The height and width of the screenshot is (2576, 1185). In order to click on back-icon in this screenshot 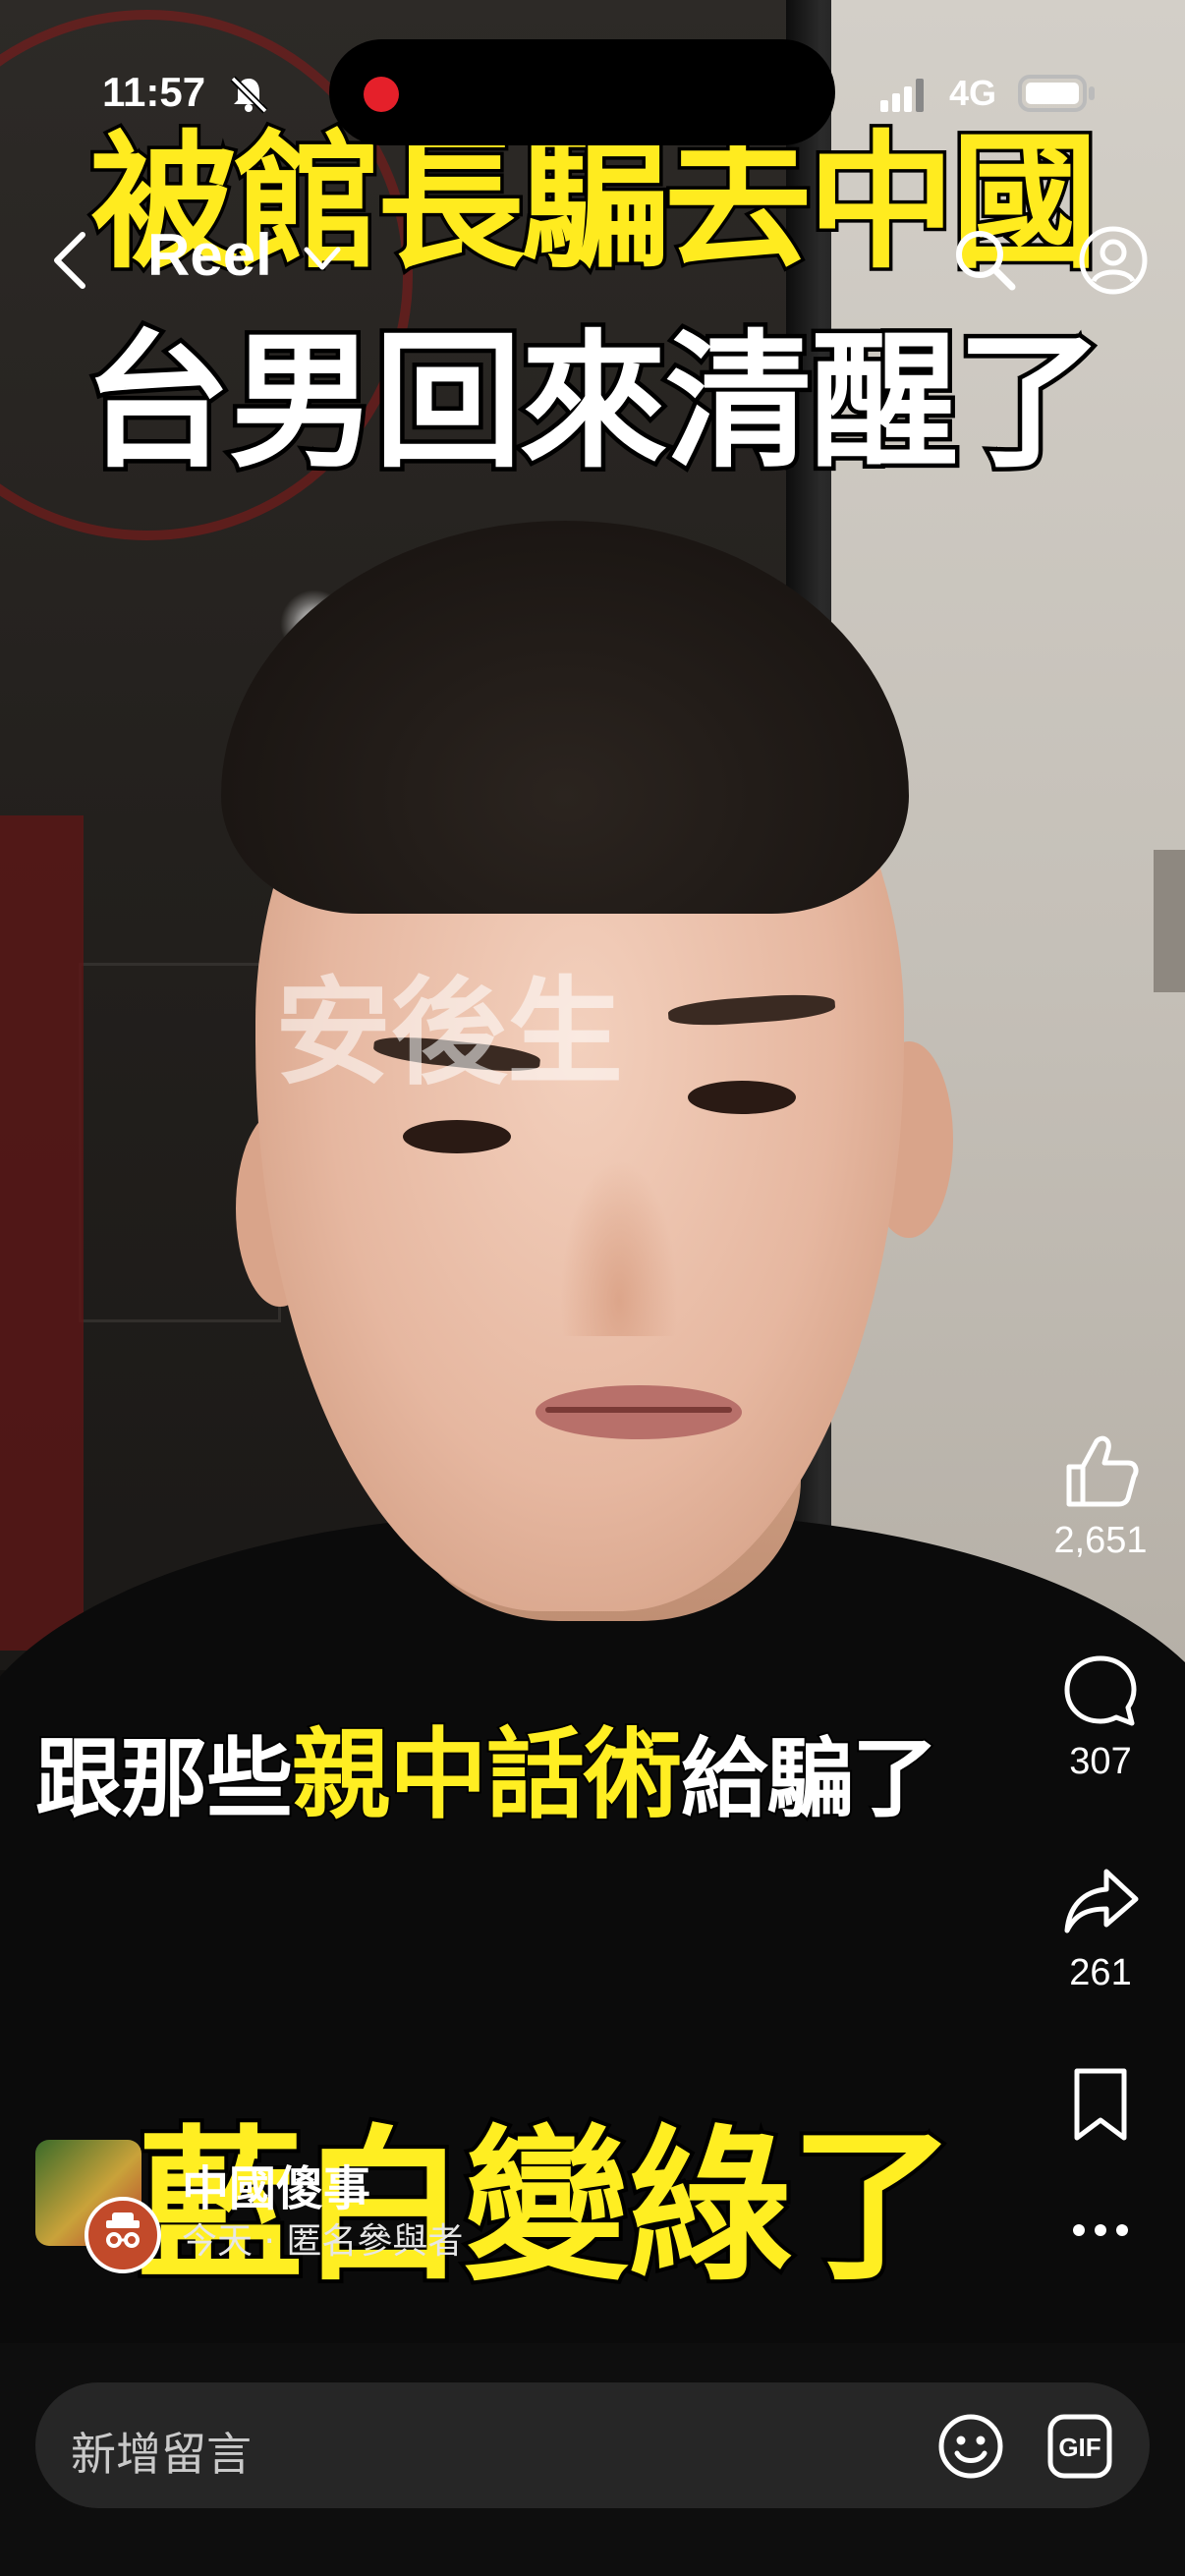, I will do `click(68, 260)`.